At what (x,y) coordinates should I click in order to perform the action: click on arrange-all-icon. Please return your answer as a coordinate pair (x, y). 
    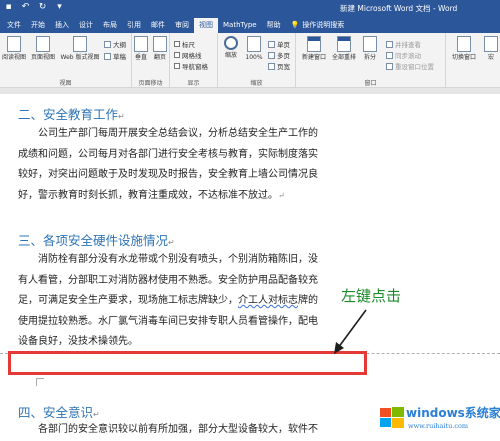
    Looking at the image, I should click on (344, 44).